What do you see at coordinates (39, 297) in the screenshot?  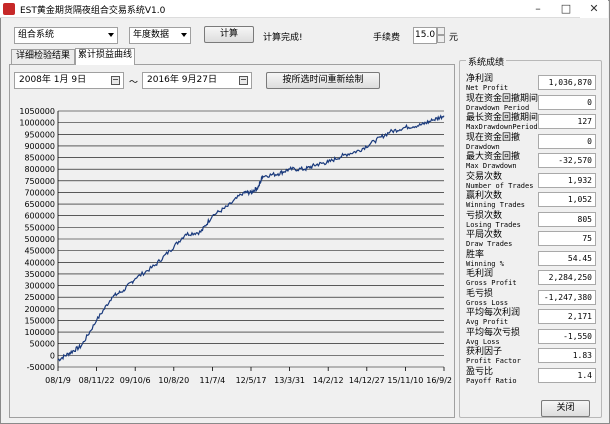 I see `y-tick-label: 250000` at bounding box center [39, 297].